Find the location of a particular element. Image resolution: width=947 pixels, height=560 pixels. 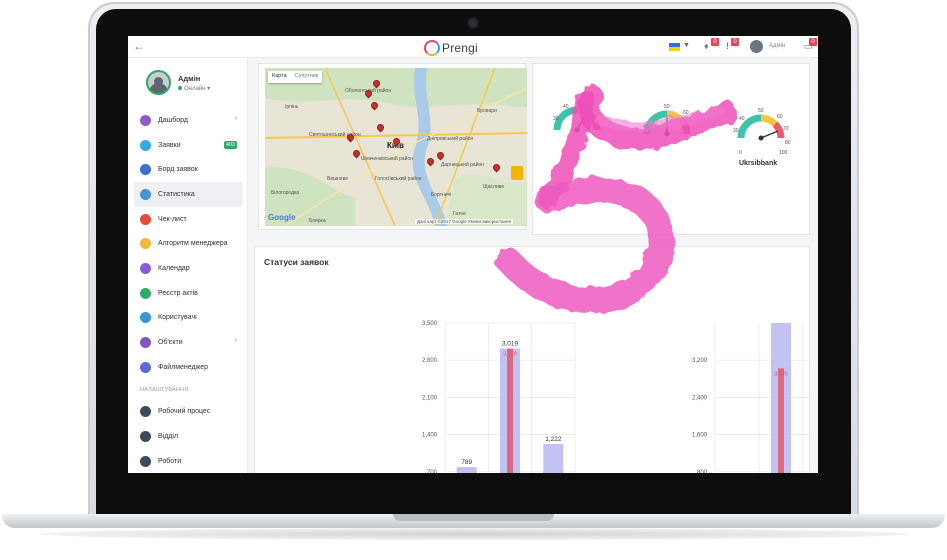

map-type-tabs: Карта Супутник is located at coordinates (295, 77).